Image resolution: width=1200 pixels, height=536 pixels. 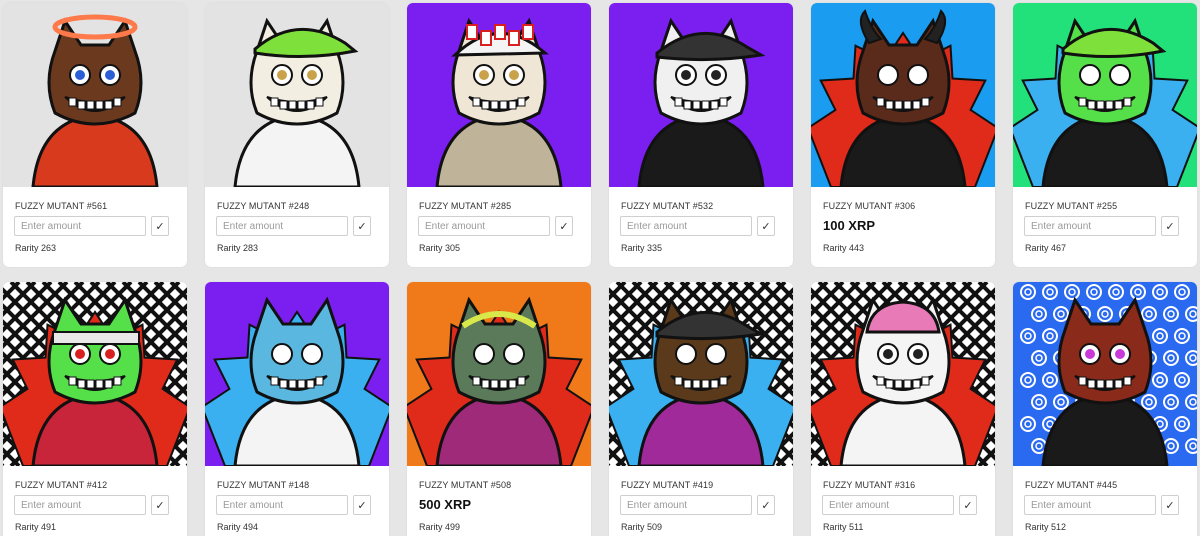 I want to click on nft-card: FUZZY MUTANT #532 ✓ Rarity 335, so click(x=701, y=135).